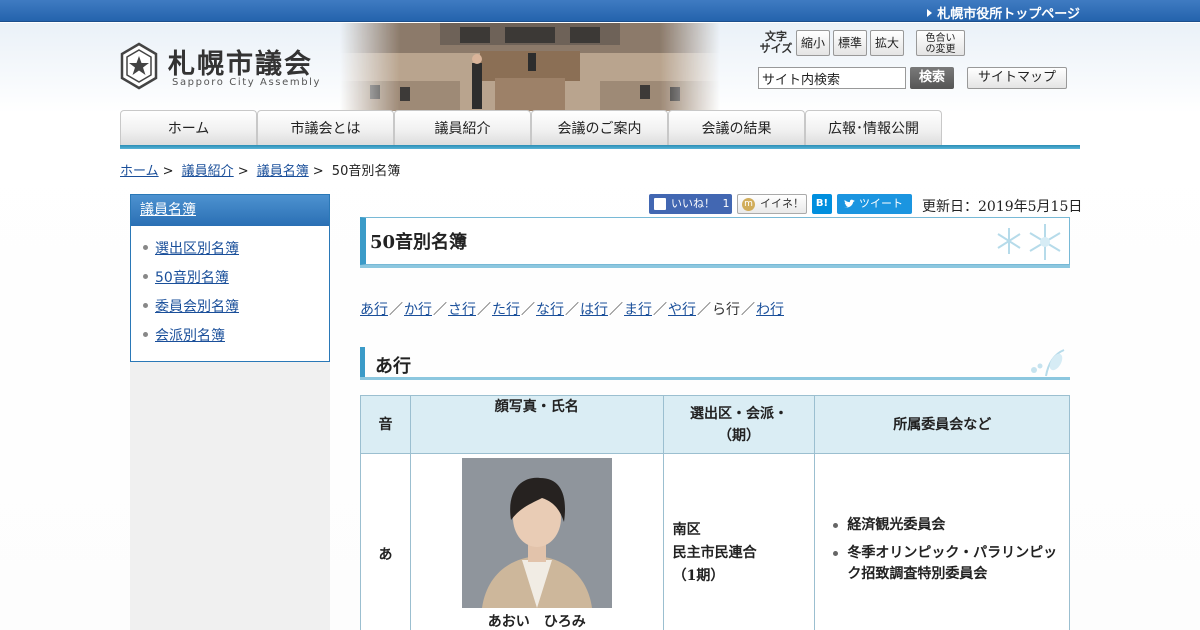 The image size is (1200, 630). Describe the element at coordinates (393, 366) in the screenshot. I see `section-title: あ行` at that location.